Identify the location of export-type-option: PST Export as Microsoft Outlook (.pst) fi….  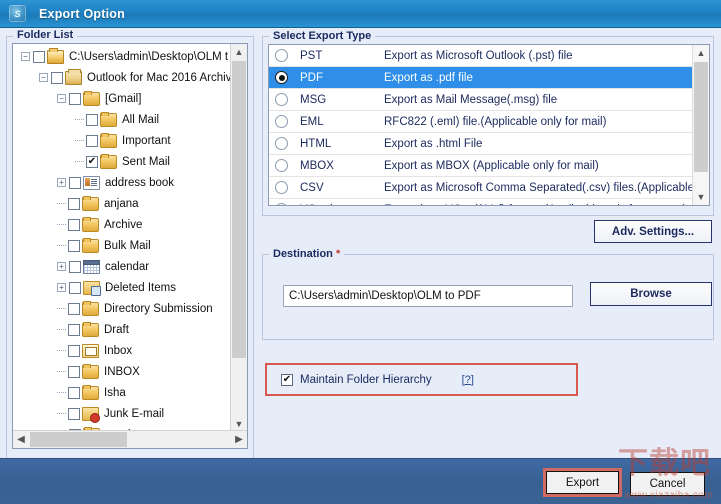
(482, 56).